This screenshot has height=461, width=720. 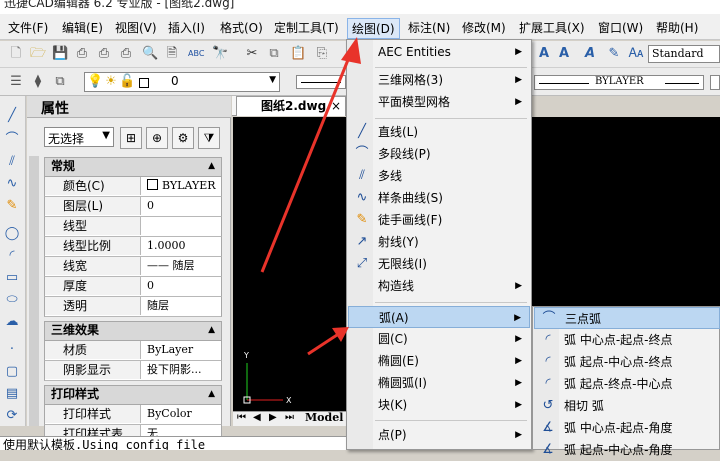 I want to click on prop-row-lineweight: 线宽 —— 随层, so click(x=133, y=267).